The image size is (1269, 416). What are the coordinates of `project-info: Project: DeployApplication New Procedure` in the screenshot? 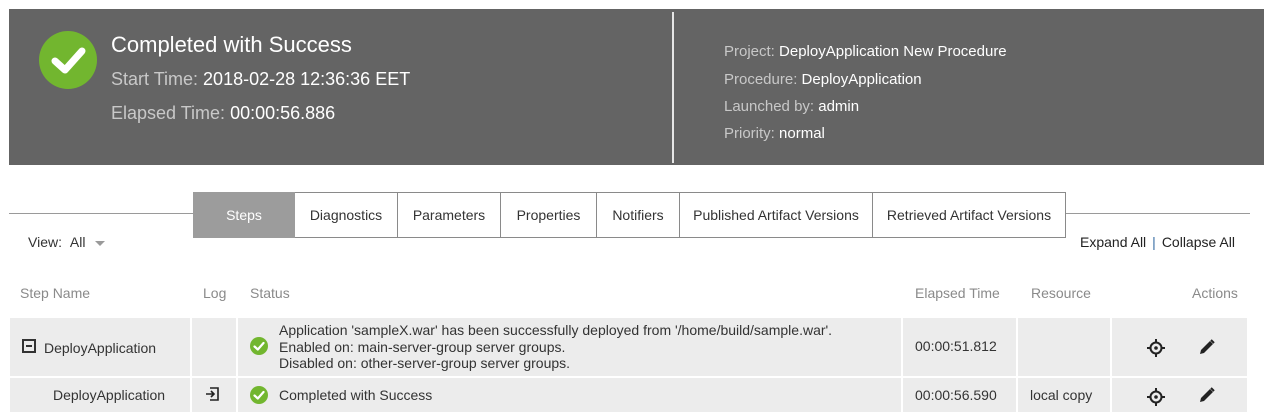 It's located at (865, 51).